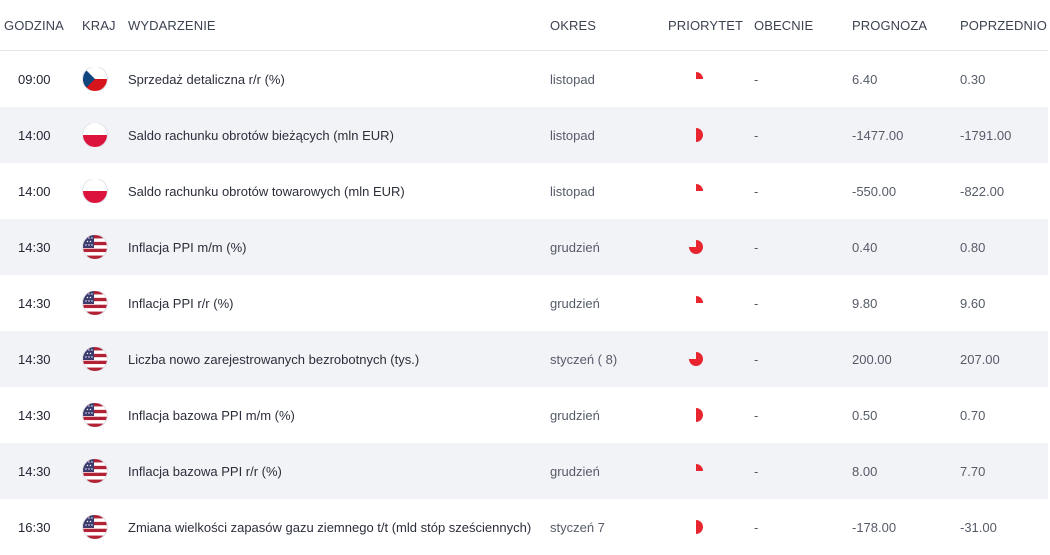 Image resolution: width=1050 pixels, height=555 pixels. I want to click on header-time: GODZINA, so click(41, 25).